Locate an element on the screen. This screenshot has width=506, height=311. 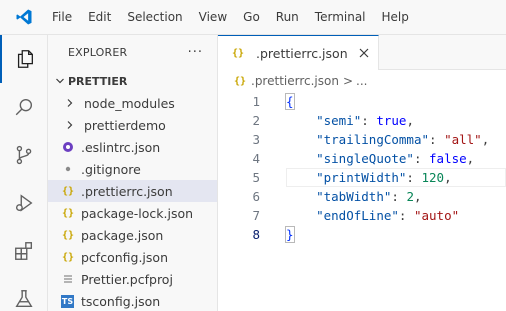
code-line: 4 "singleQuote": false, is located at coordinates (362, 158).